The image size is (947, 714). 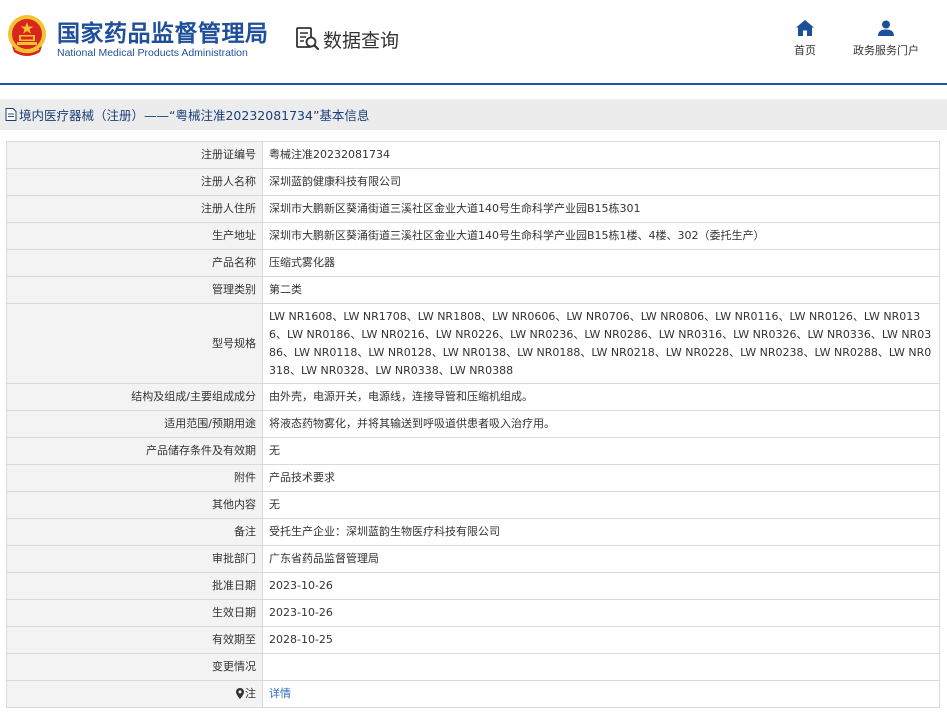 I want to click on table-row: 注册证编号 粤械注准20232081734, so click(x=473, y=155).